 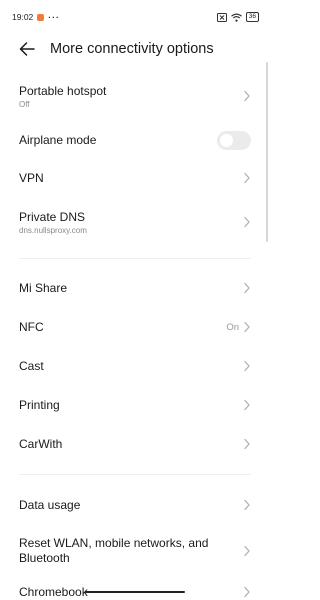 What do you see at coordinates (135, 405) in the screenshot?
I see `printing-item: Printing` at bounding box center [135, 405].